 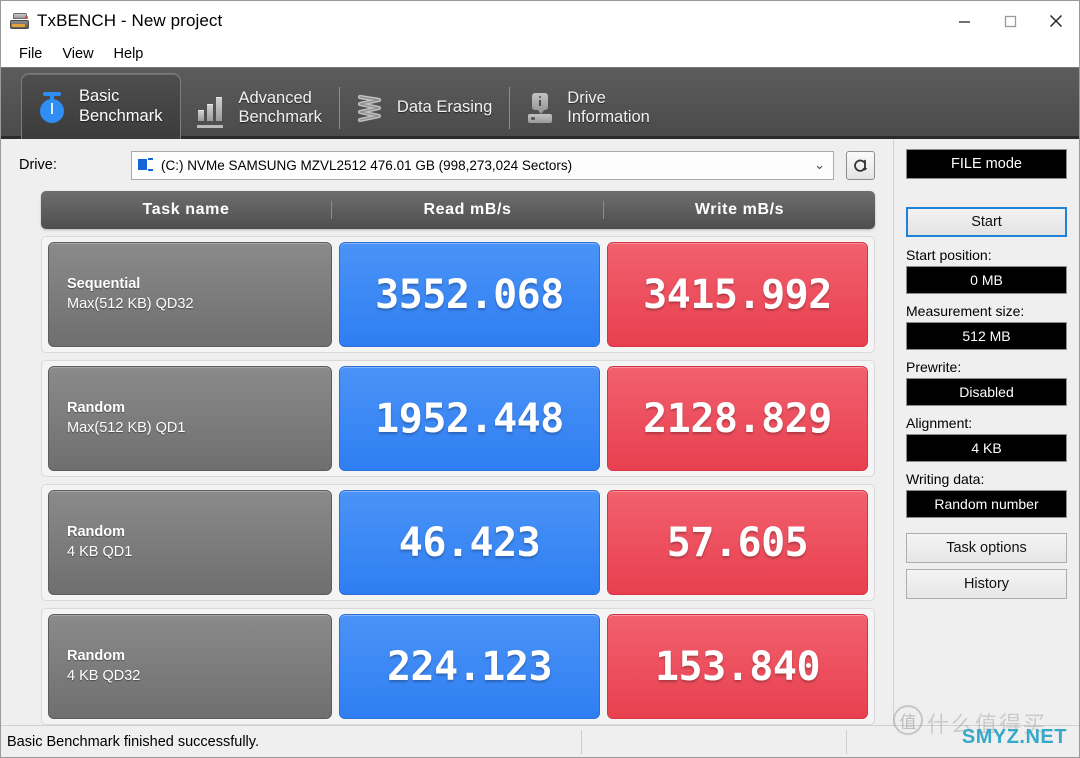 I want to click on title-bar: TxBENCH - New project, so click(x=540, y=21).